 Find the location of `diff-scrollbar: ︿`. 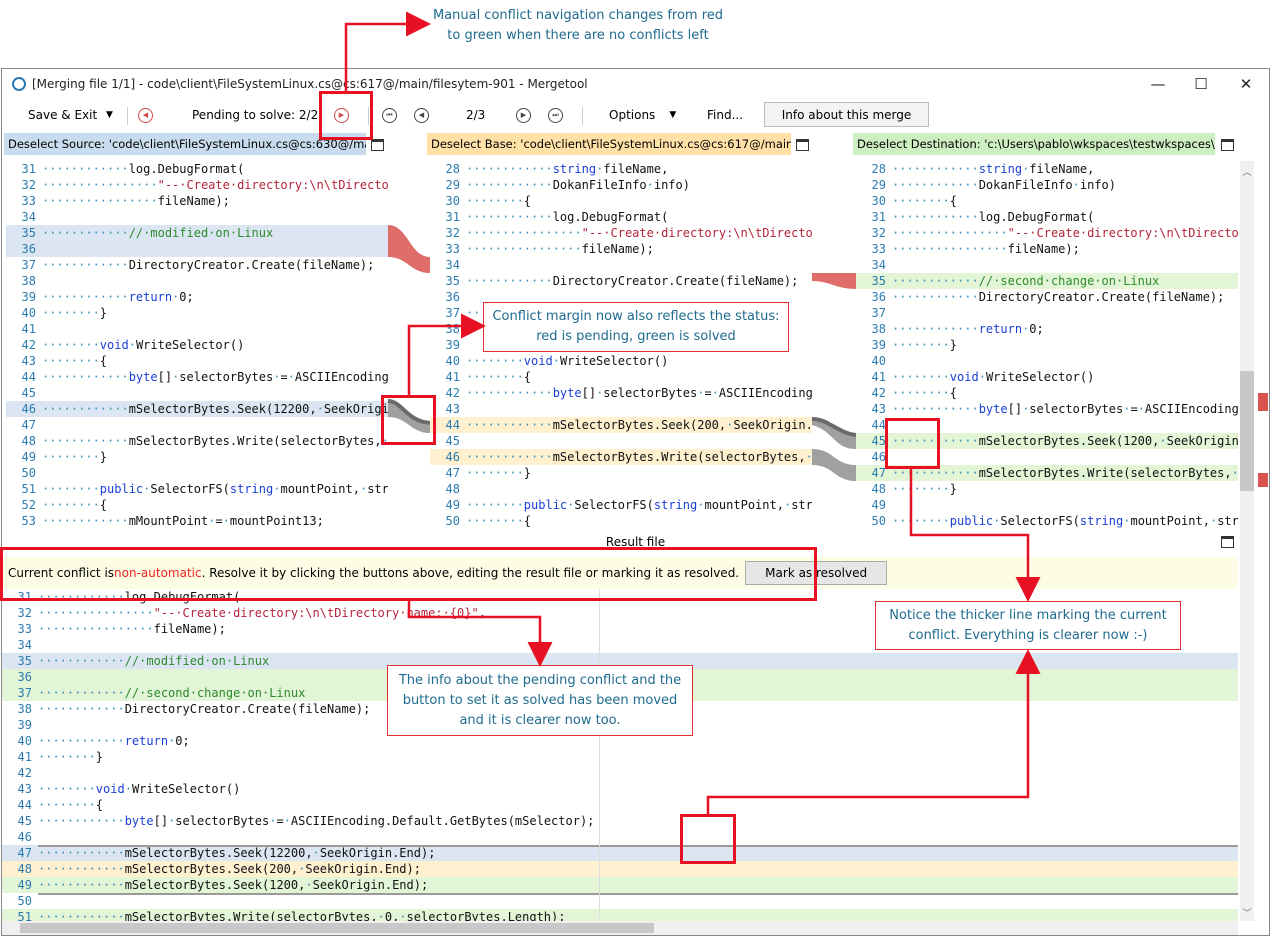

diff-scrollbar: ︿ is located at coordinates (1247, 375).